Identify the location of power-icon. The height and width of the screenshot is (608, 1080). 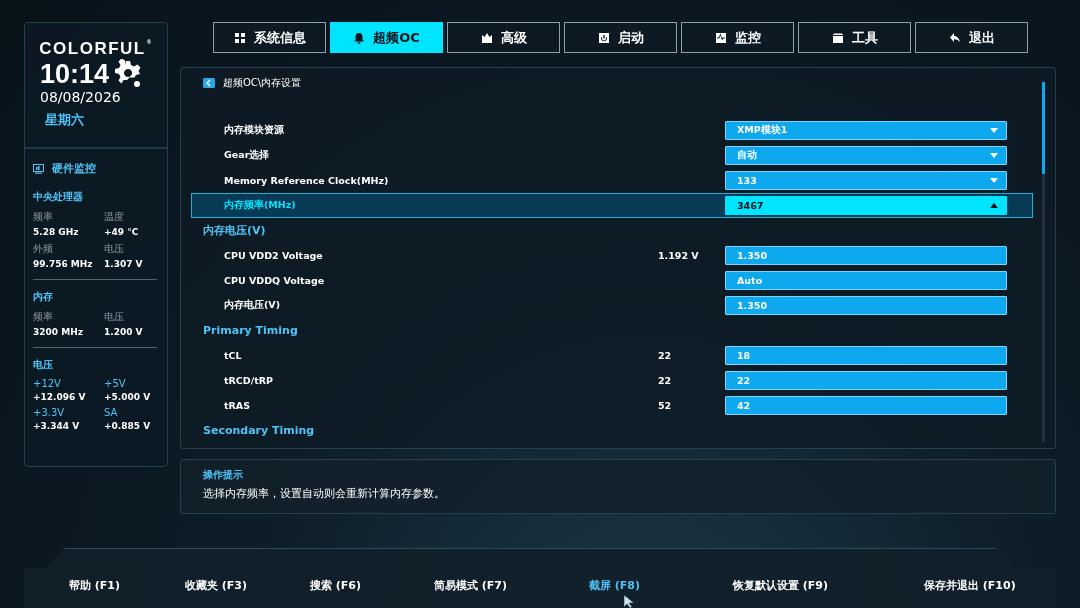
(603, 37).